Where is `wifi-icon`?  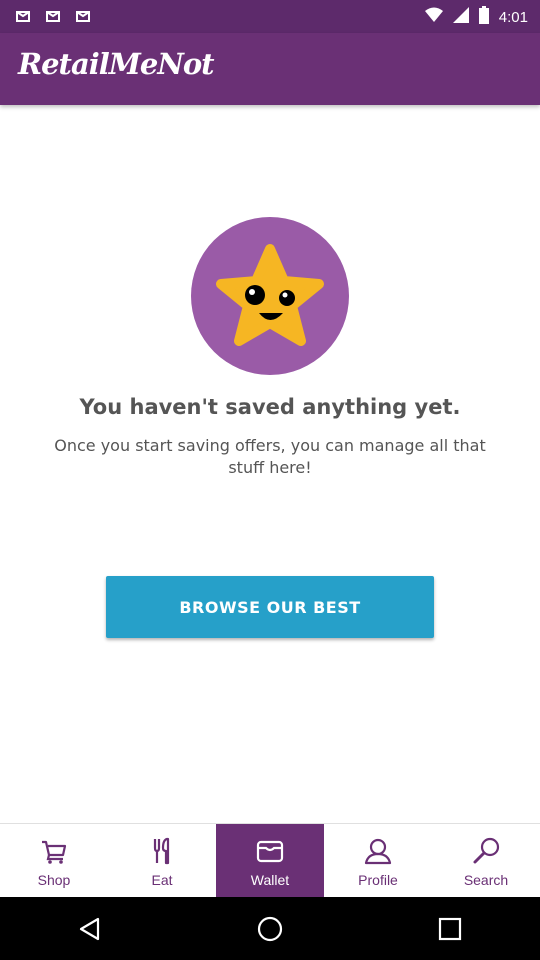
wifi-icon is located at coordinates (433, 17).